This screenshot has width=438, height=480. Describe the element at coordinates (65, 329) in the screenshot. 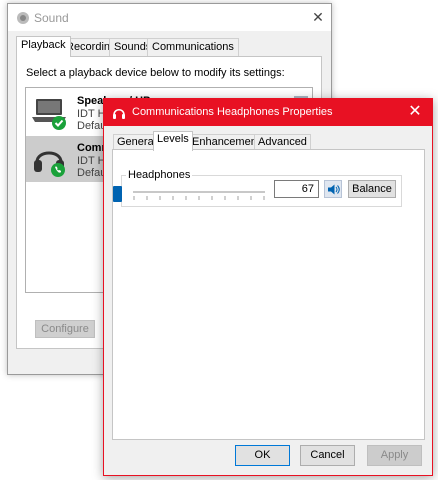

I see `configure-button: Configure` at that location.